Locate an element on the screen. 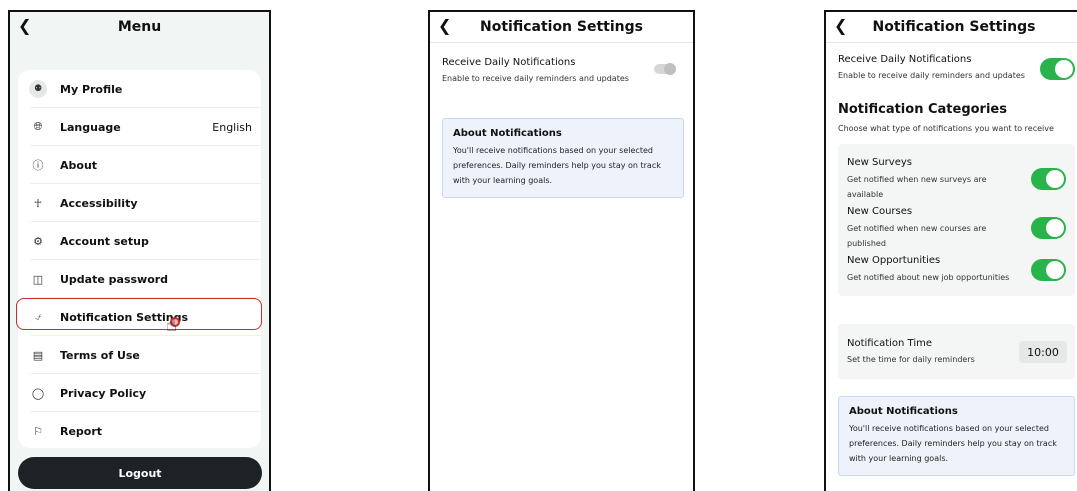  menu-item-label: My Profile is located at coordinates (91, 89).